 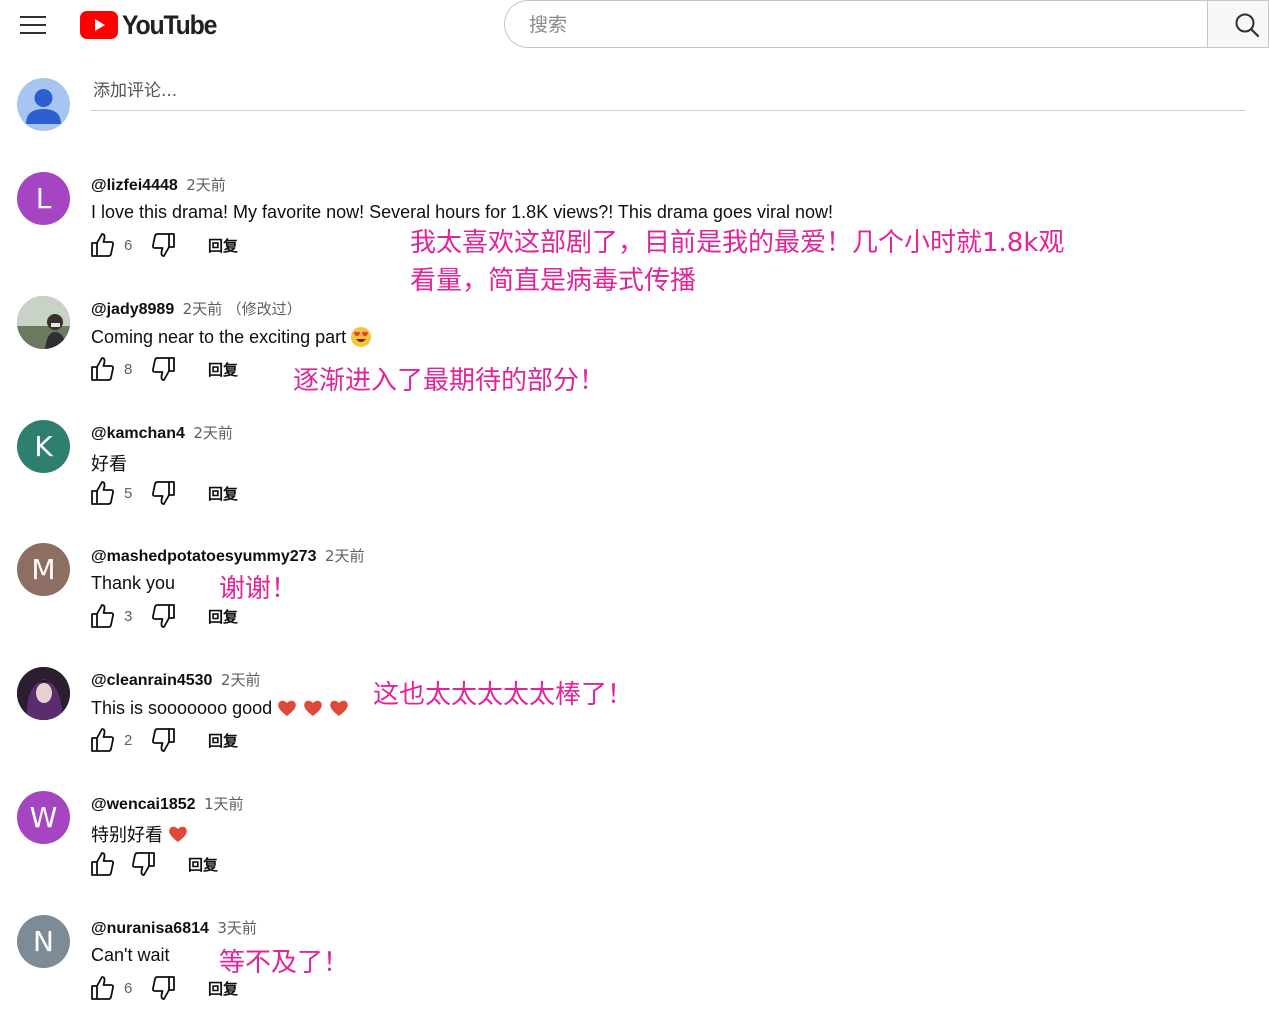 I want to click on comment-avatar: L, so click(x=43, y=198).